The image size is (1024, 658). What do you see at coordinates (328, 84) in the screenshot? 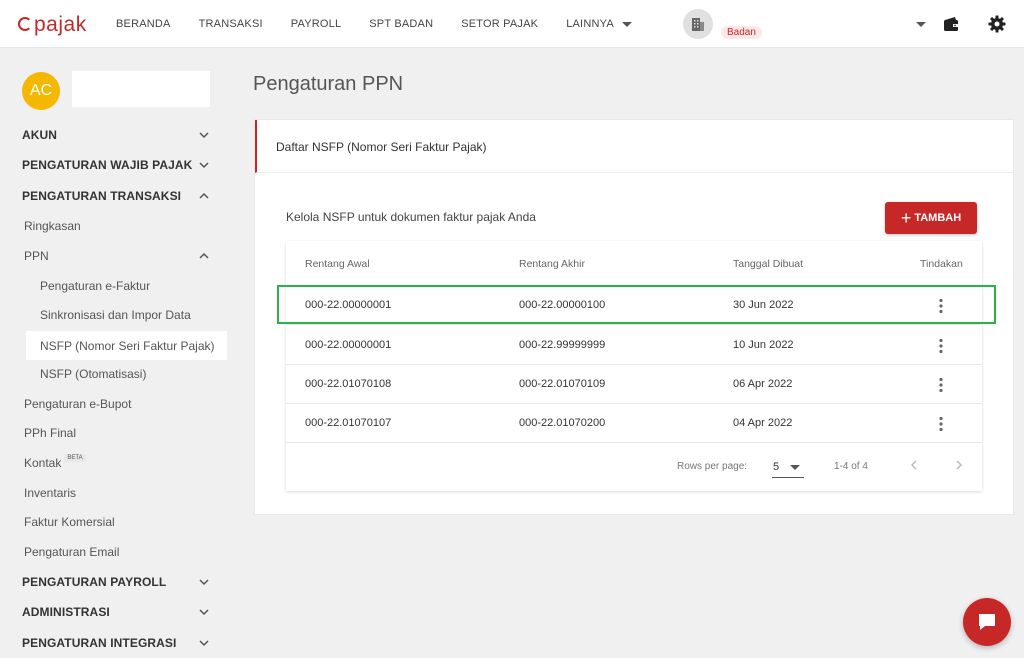
I see `page-title: Pengaturan PPN` at bounding box center [328, 84].